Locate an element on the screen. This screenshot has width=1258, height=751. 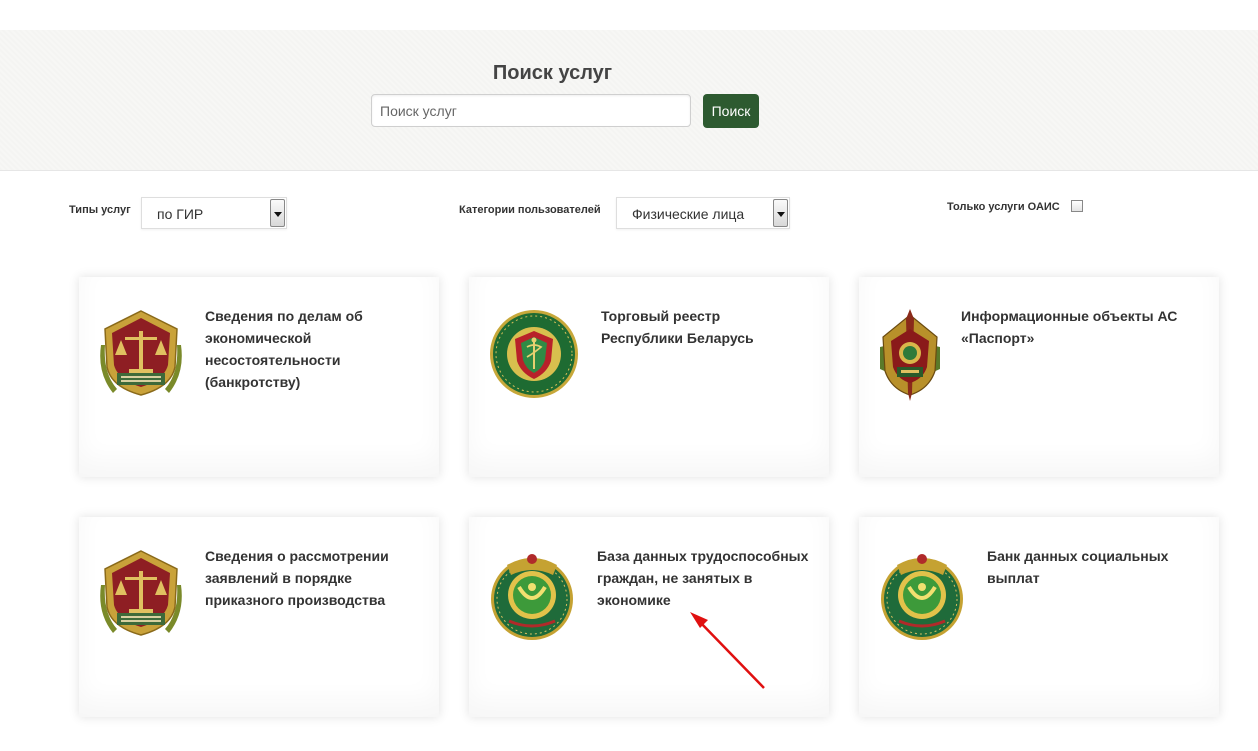
service-card-title: Банк данных социальных выплат is located at coordinates (1078, 567).